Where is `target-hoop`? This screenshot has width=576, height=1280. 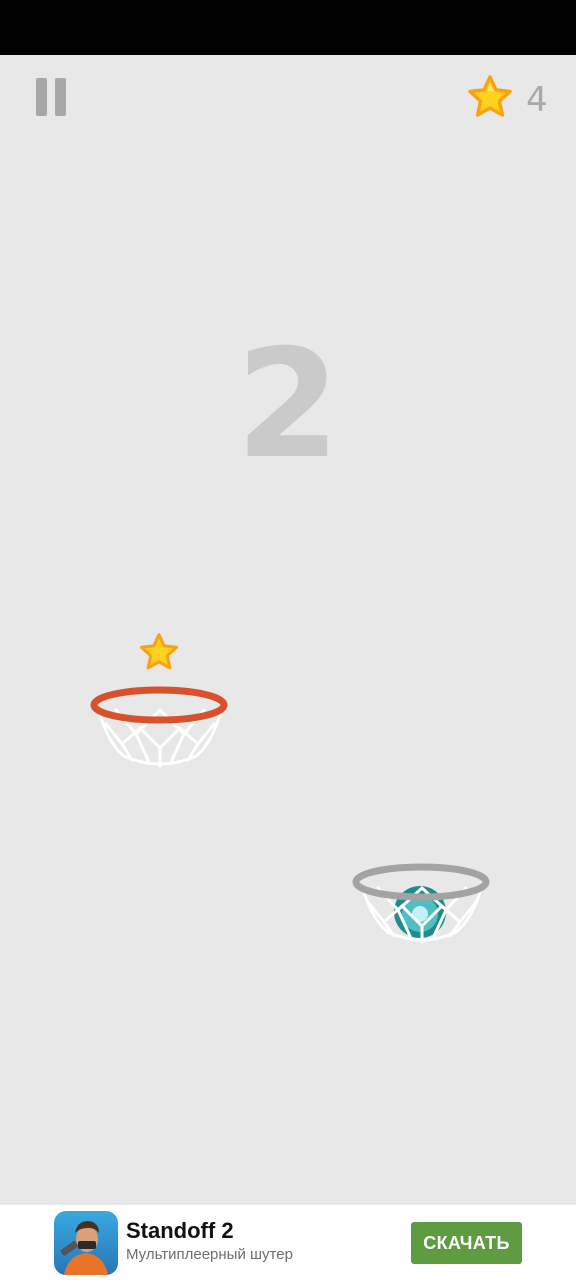
target-hoop is located at coordinates (159, 727).